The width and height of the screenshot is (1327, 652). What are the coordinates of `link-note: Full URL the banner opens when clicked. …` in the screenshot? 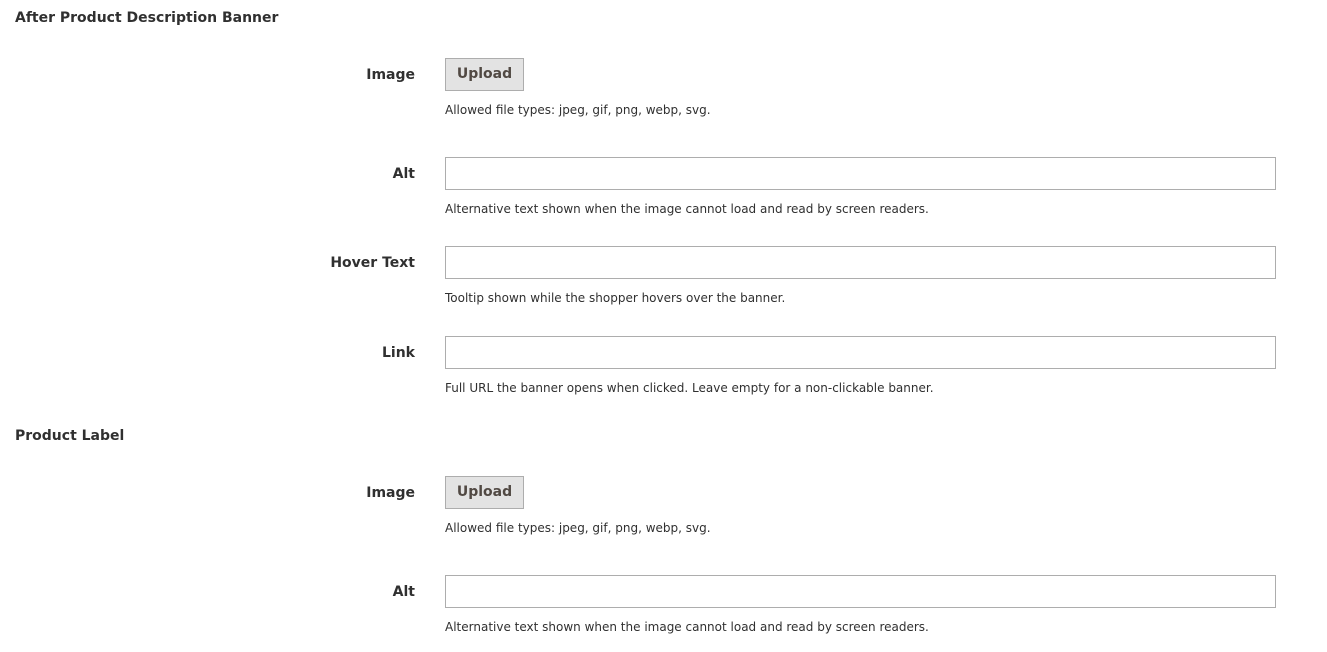 It's located at (689, 388).